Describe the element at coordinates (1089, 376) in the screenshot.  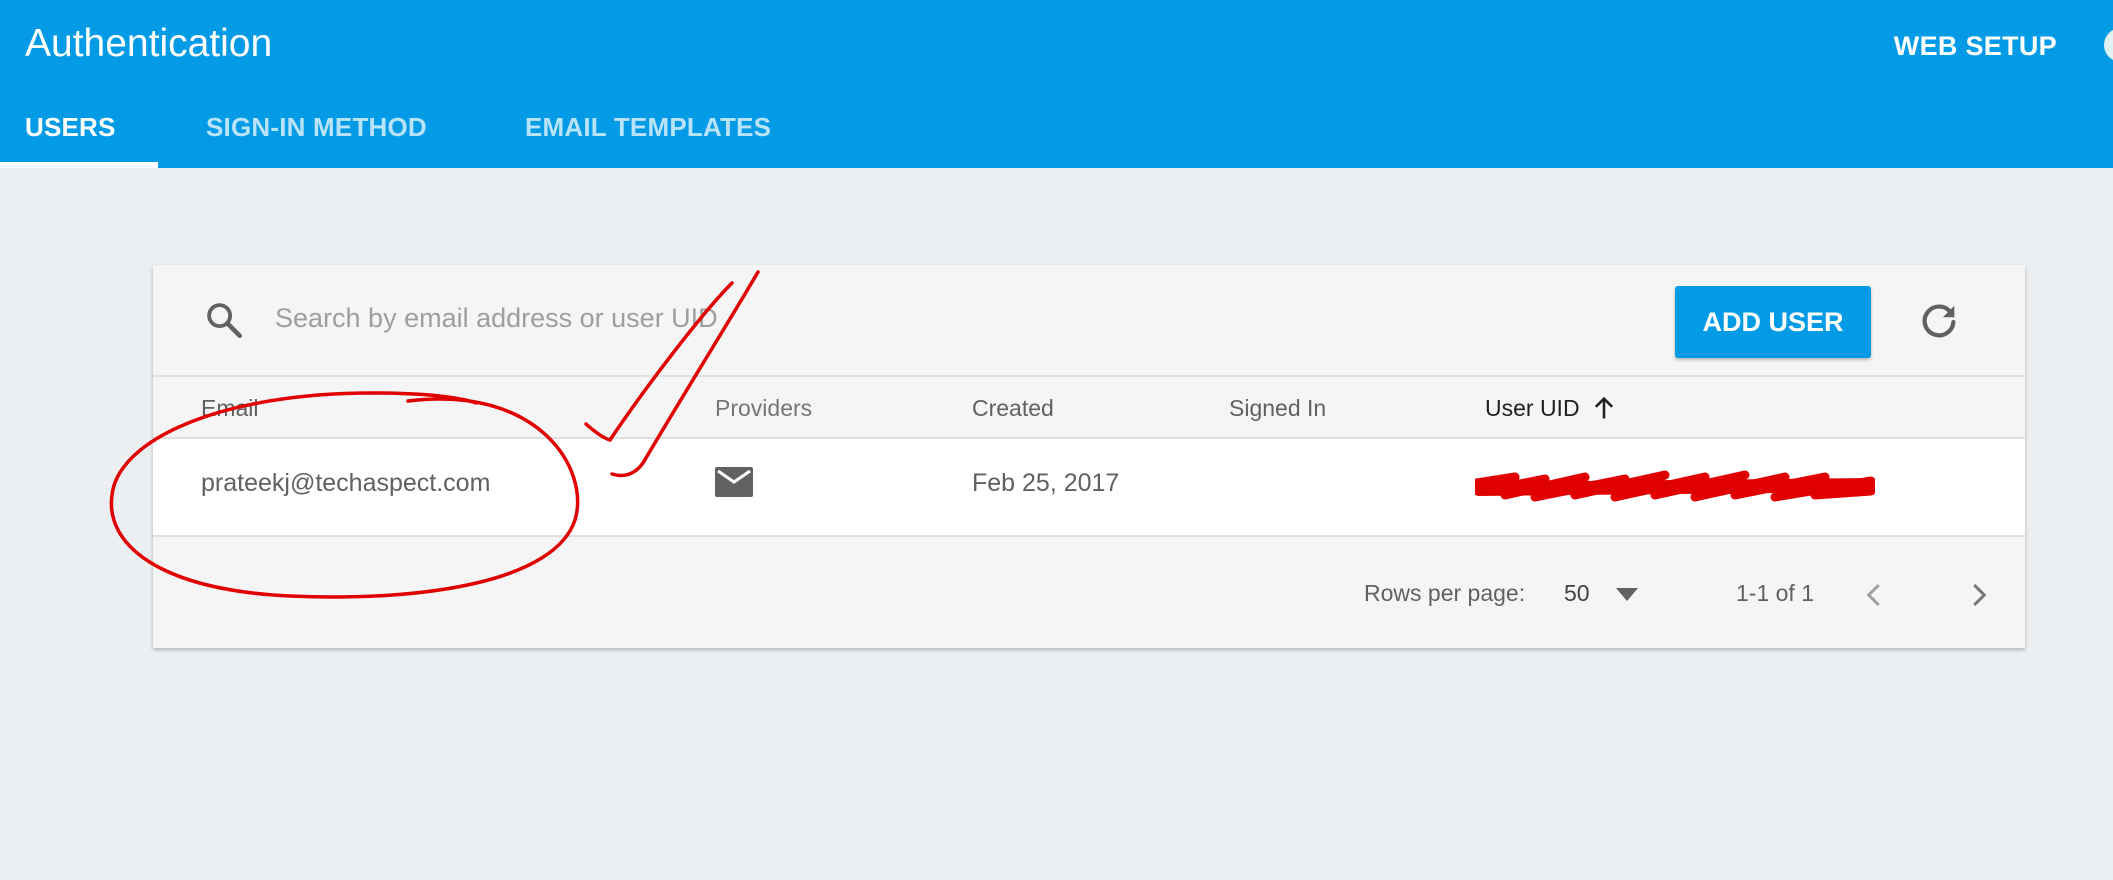
I see `toolbar-divider` at that location.